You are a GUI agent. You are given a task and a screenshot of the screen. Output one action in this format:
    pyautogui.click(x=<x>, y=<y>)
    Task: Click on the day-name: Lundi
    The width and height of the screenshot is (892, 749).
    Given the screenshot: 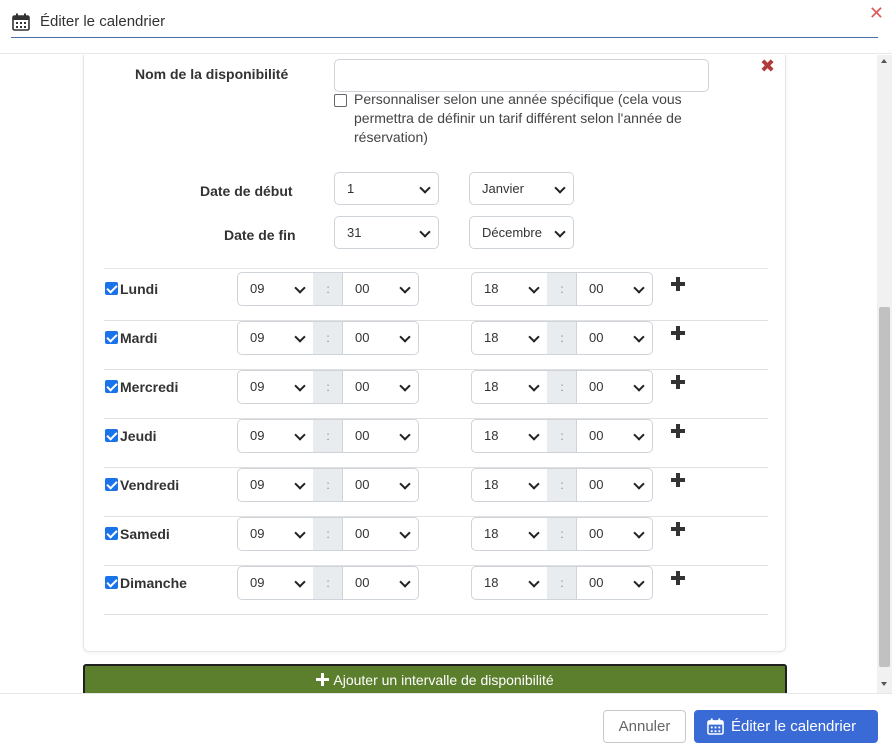 What is the action you would take?
    pyautogui.click(x=139, y=289)
    